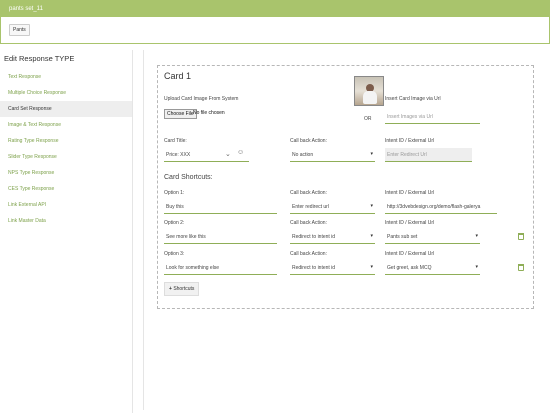 The image size is (550, 413). Describe the element at coordinates (432, 268) in the screenshot. I see `option-3-intent-select: Get greet, ask MCQ ▾` at that location.